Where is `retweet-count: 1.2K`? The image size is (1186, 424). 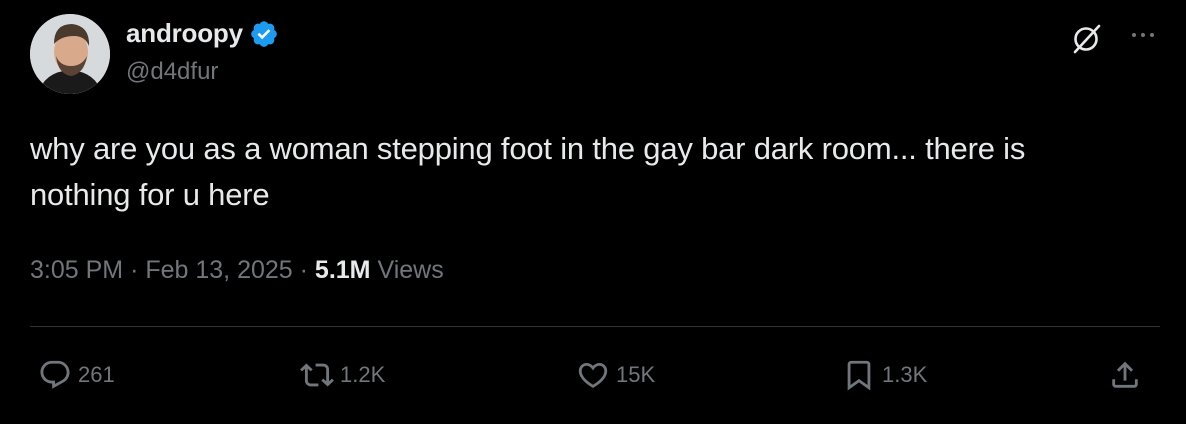 retweet-count: 1.2K is located at coordinates (363, 374).